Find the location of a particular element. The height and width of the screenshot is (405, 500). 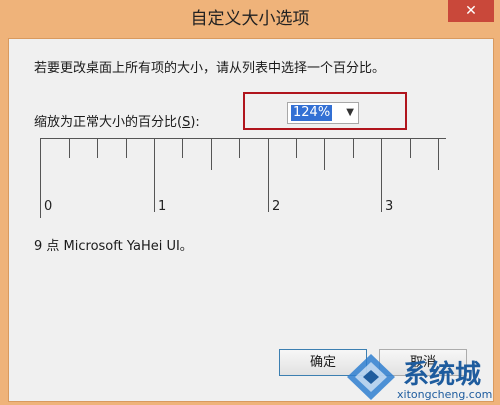

watermark-logo: 系统城 xitongcheng.com is located at coordinates (422, 377).